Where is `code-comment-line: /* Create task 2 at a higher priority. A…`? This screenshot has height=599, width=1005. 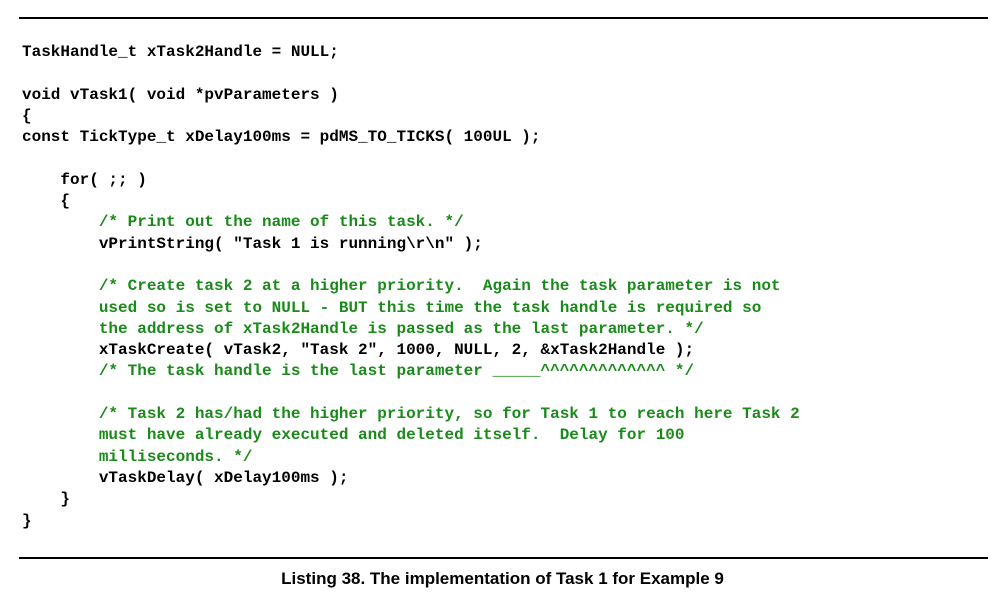
code-comment-line: /* Create task 2 at a higher priority. A… is located at coordinates (401, 286).